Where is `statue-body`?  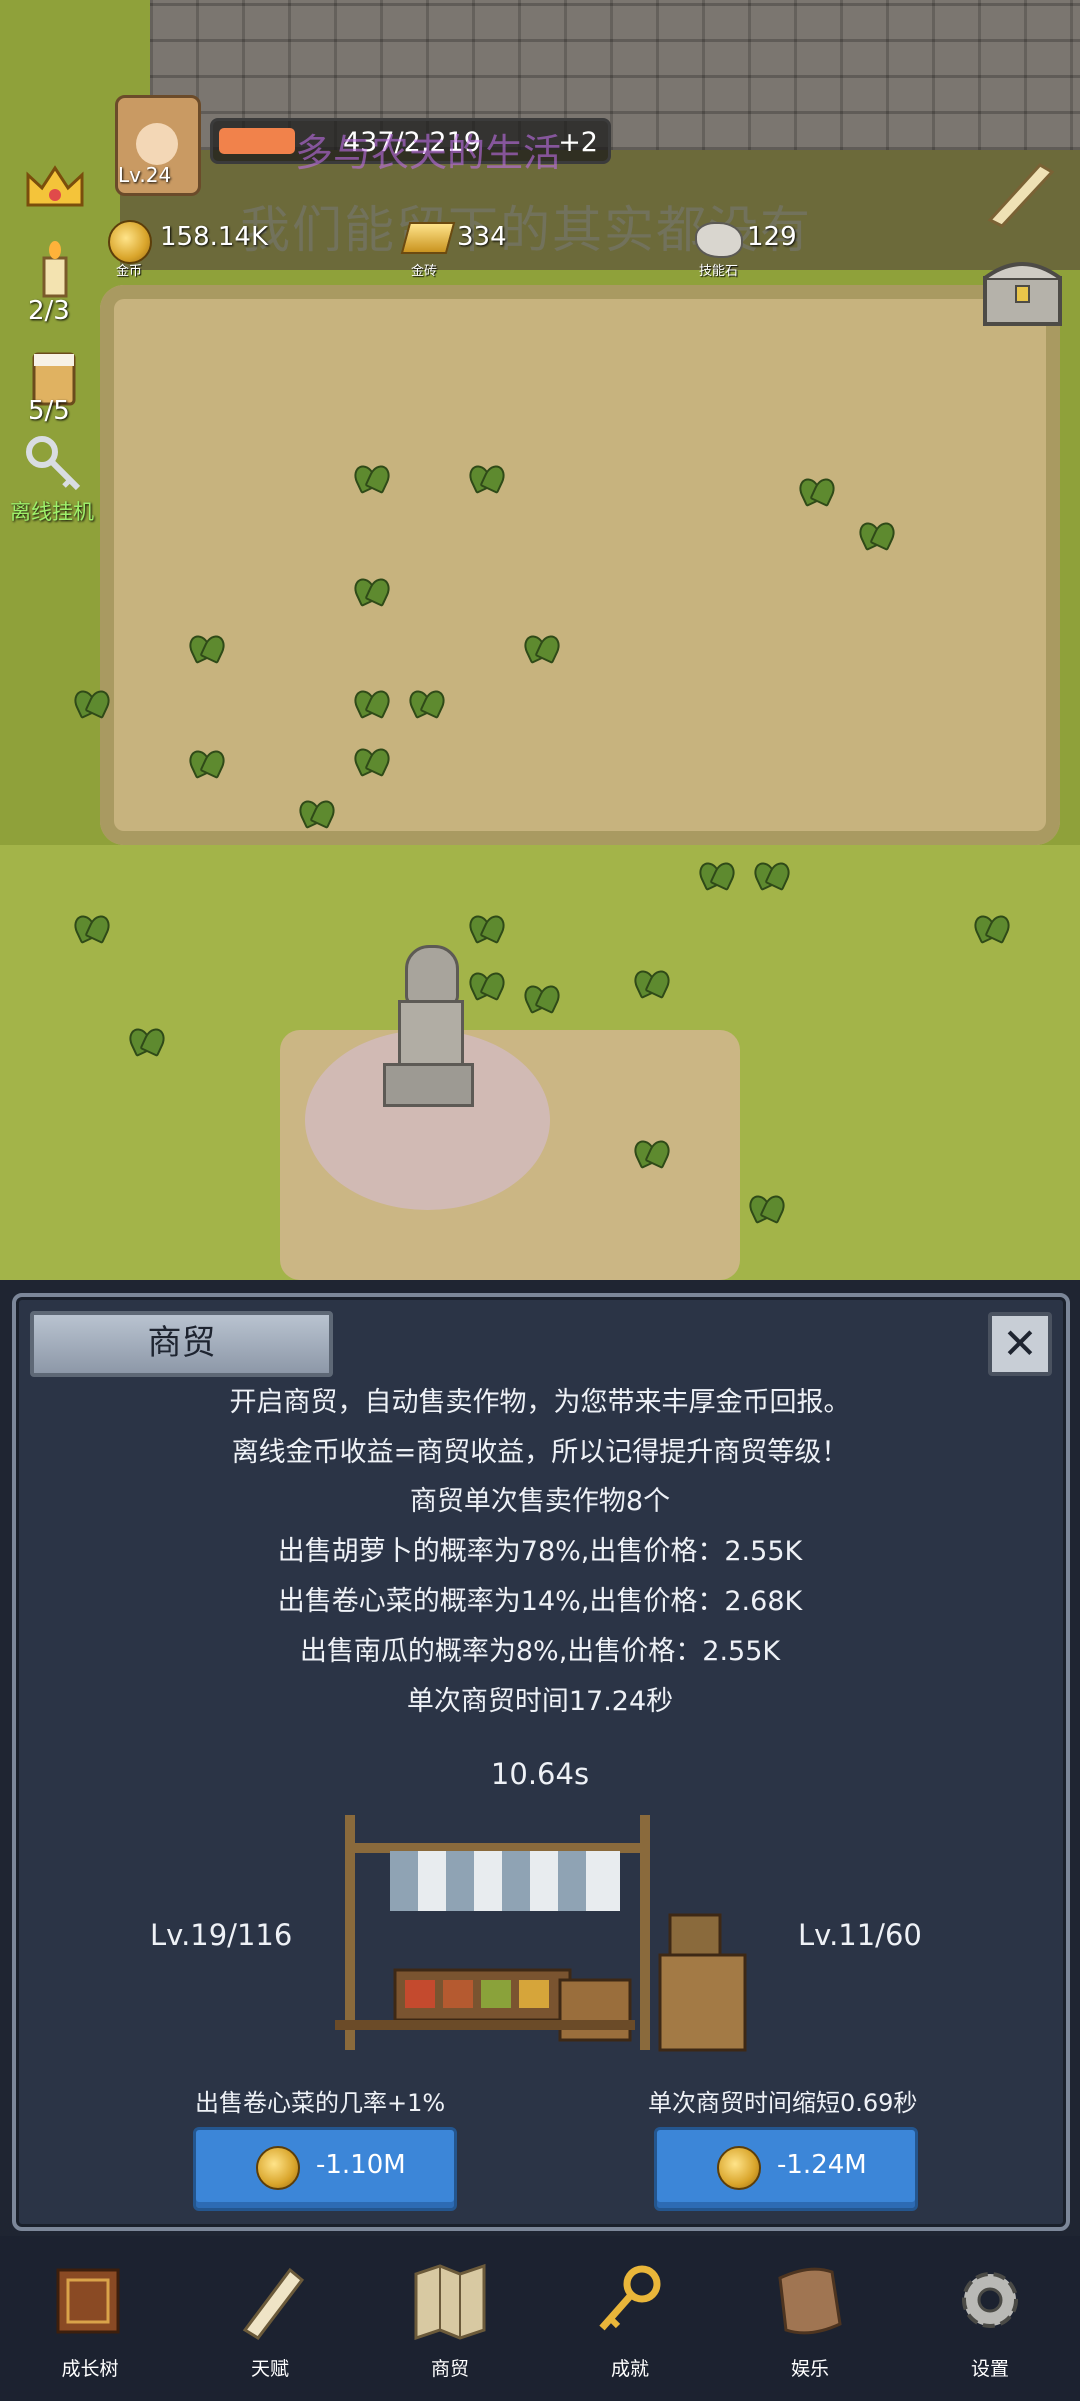 statue-body is located at coordinates (431, 1033).